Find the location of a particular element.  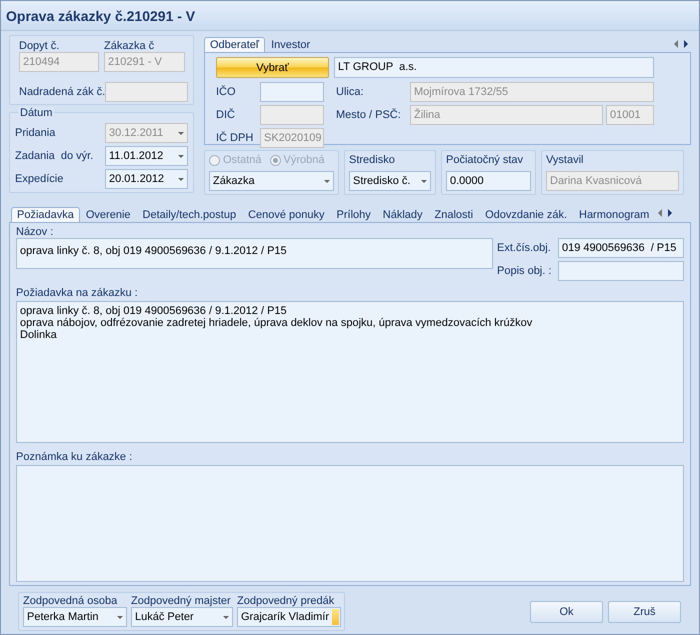

dialog-button: Zruš is located at coordinates (644, 611).